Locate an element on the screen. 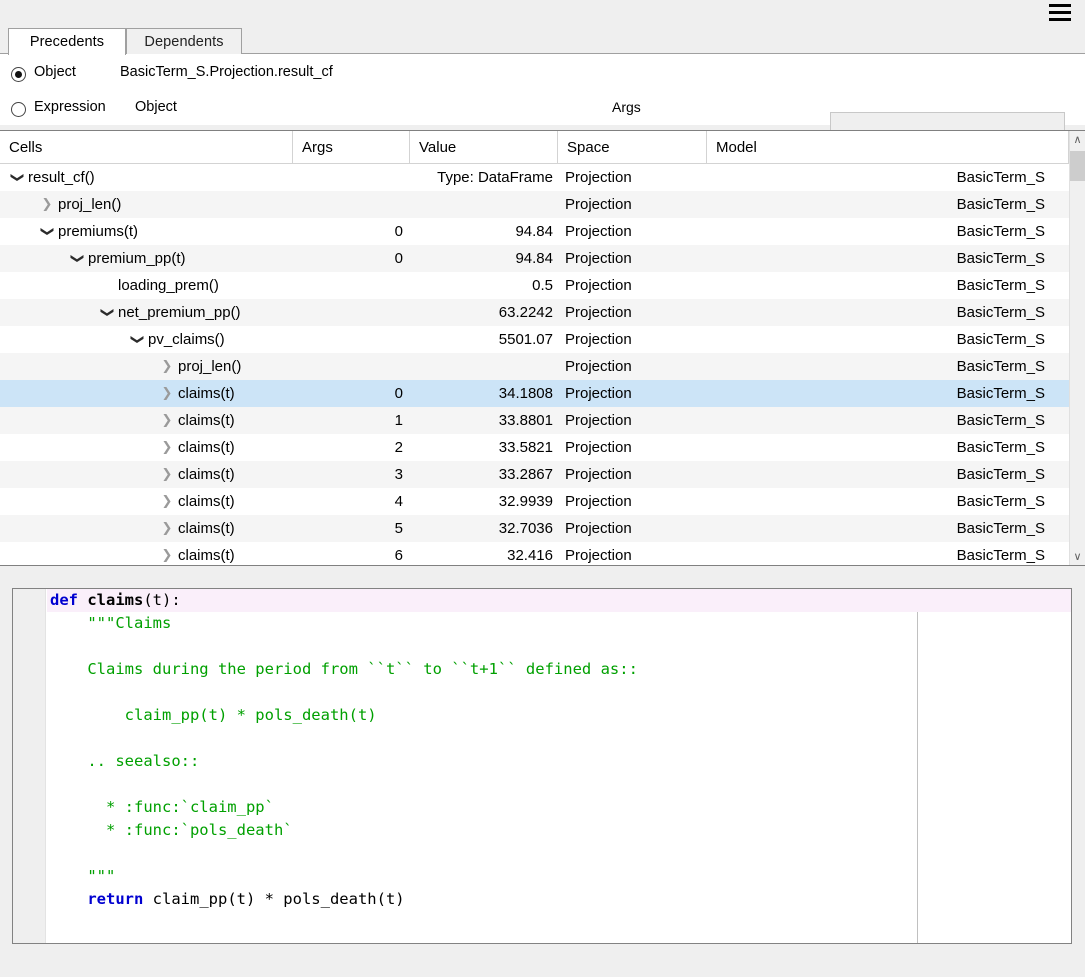 The image size is (1085, 977). tree-row: ❯ claims(t) 4 32.9939 Projection BasicTerm_S is located at coordinates (534, 501).